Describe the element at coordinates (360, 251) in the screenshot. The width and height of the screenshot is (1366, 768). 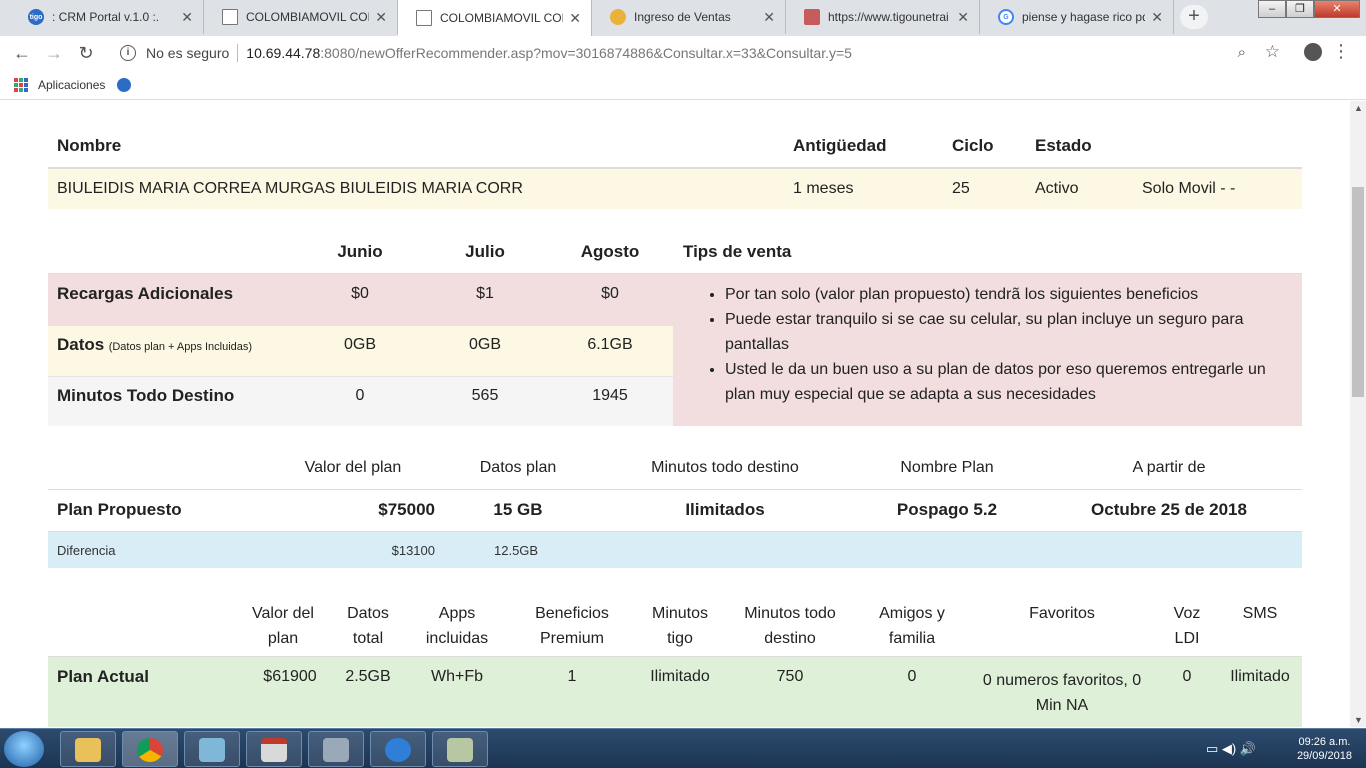
I see `month-header: Junio` at that location.